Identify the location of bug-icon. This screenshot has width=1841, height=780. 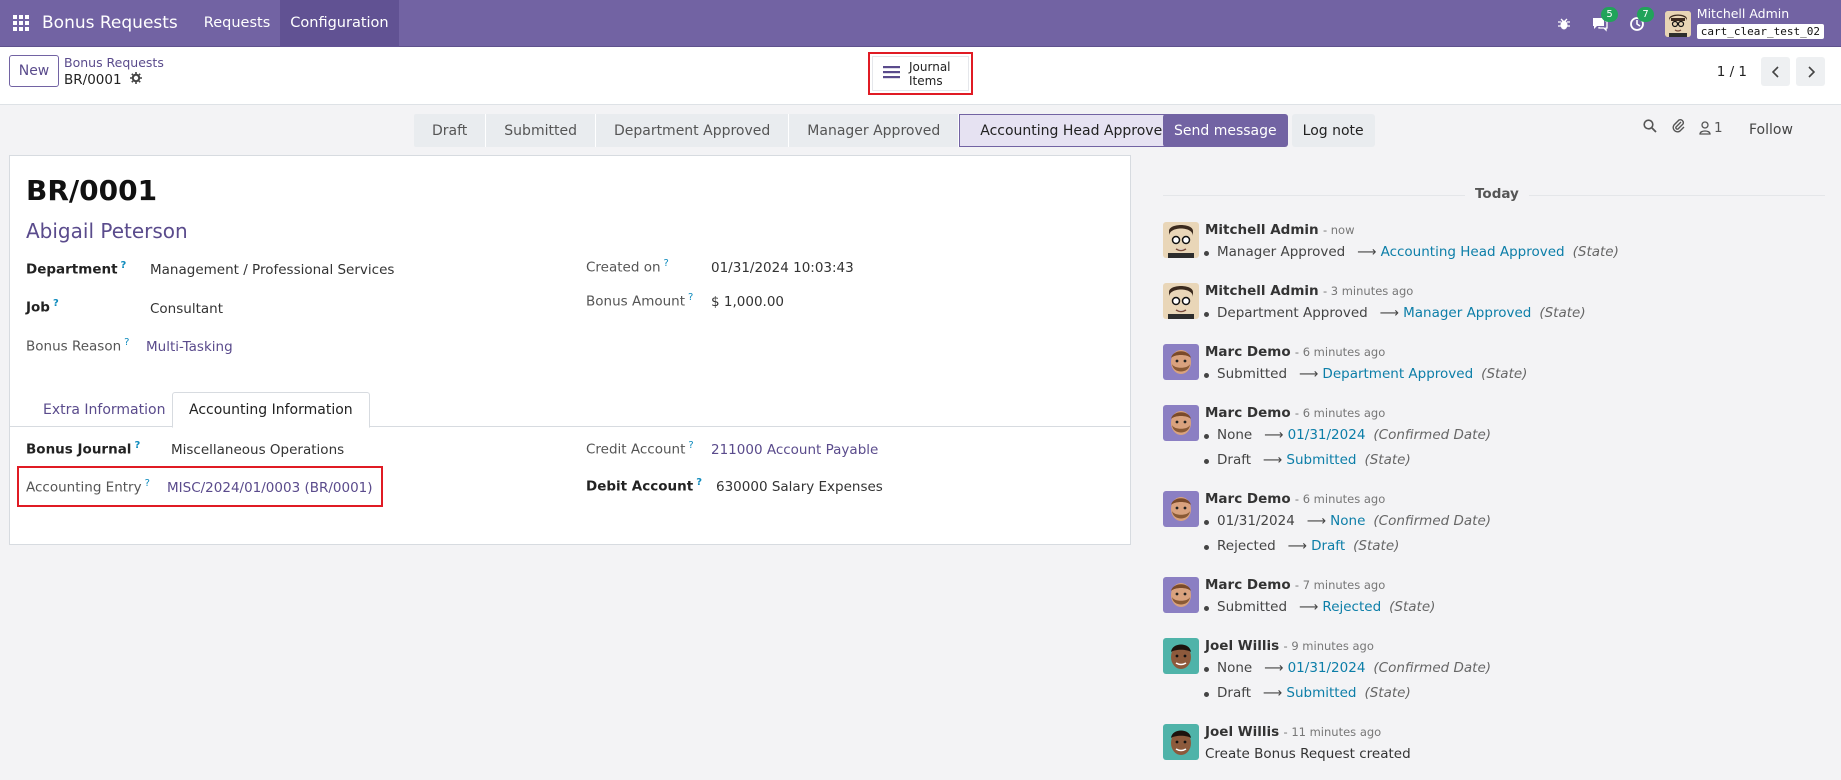
(1564, 24).